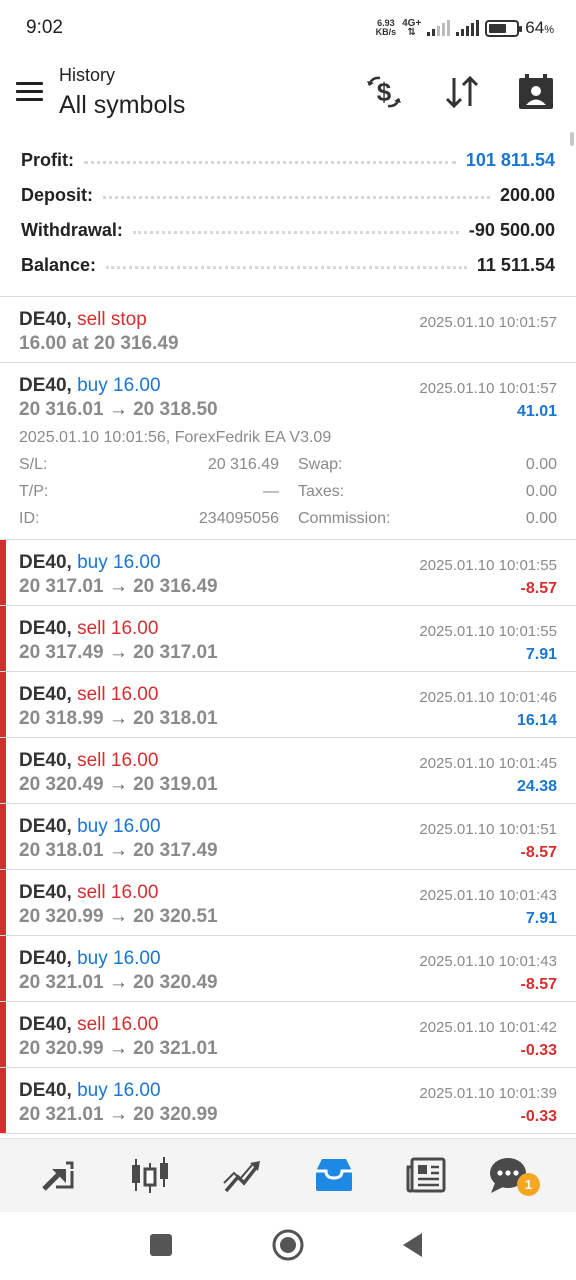 Image resolution: width=576 pixels, height=1280 pixels. What do you see at coordinates (386, 28) in the screenshot?
I see `network-speed: 6.93 KB/s` at bounding box center [386, 28].